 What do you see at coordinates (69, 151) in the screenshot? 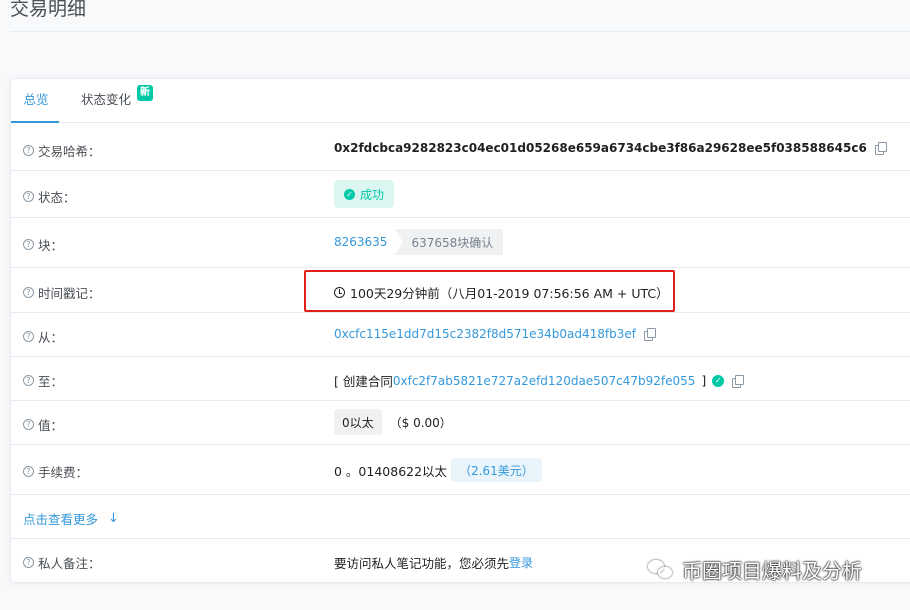
I see `tx-hash-label: 交易哈希：` at bounding box center [69, 151].